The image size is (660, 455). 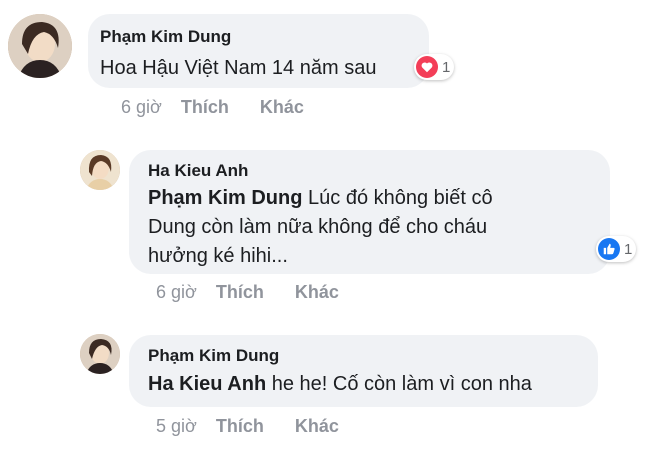 I want to click on thumbs-up-icon, so click(x=609, y=249).